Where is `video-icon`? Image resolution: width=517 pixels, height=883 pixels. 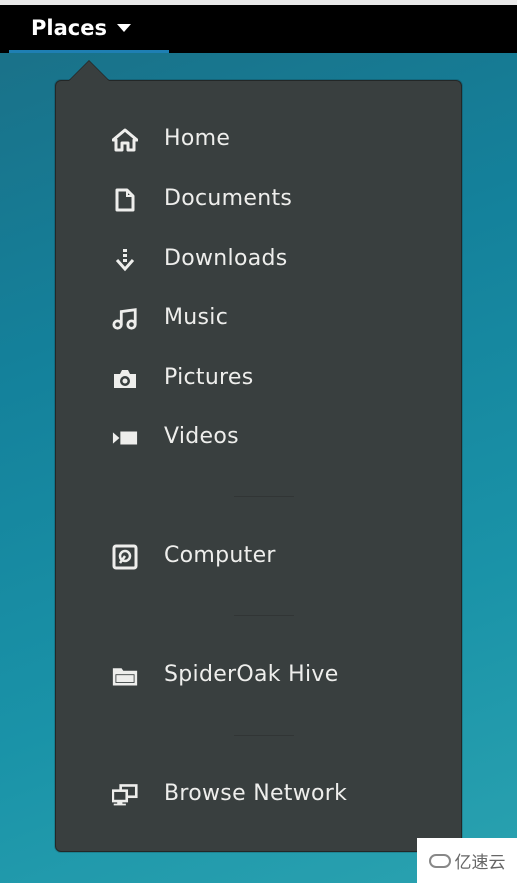
video-icon is located at coordinates (125, 438).